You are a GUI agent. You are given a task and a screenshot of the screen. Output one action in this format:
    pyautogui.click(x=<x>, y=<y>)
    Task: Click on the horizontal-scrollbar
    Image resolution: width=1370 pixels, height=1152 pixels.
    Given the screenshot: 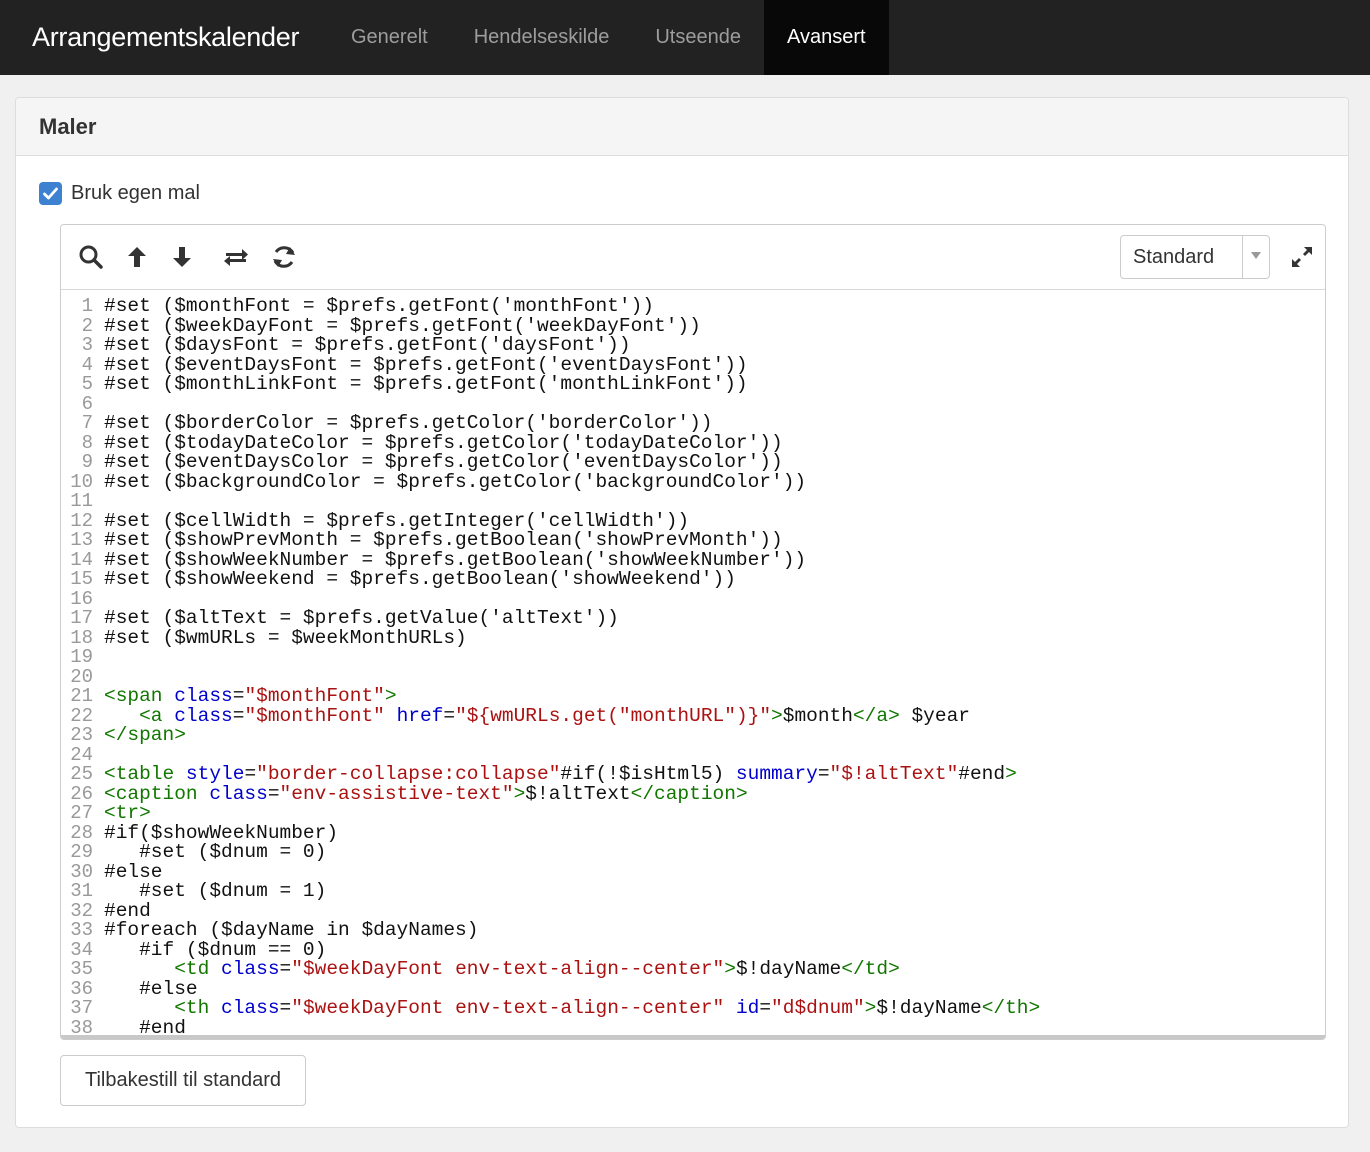 What is the action you would take?
    pyautogui.click(x=693, y=1037)
    